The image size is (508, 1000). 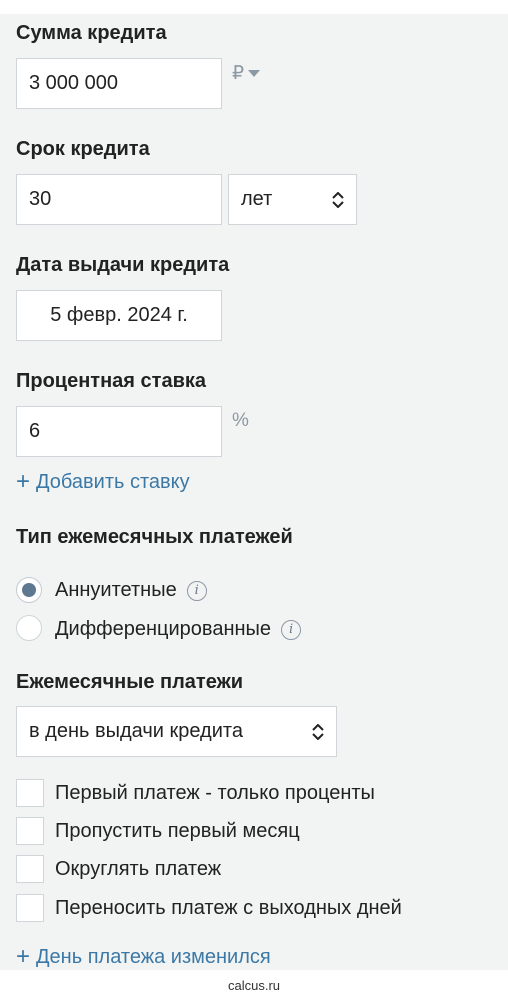 I want to click on issue-date-label: Дата выдачи кредита, so click(x=123, y=265).